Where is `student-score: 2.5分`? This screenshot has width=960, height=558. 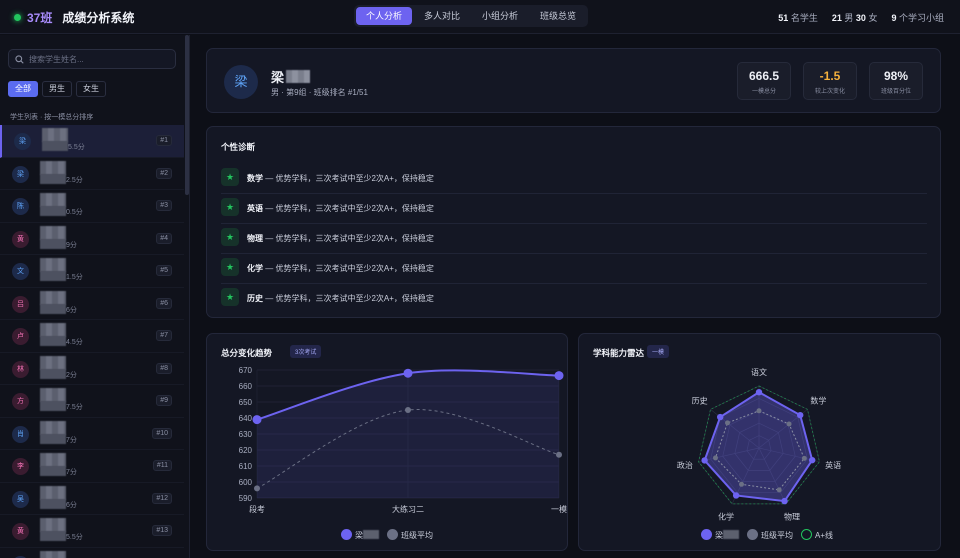
student-score: 2.5分 is located at coordinates (74, 180).